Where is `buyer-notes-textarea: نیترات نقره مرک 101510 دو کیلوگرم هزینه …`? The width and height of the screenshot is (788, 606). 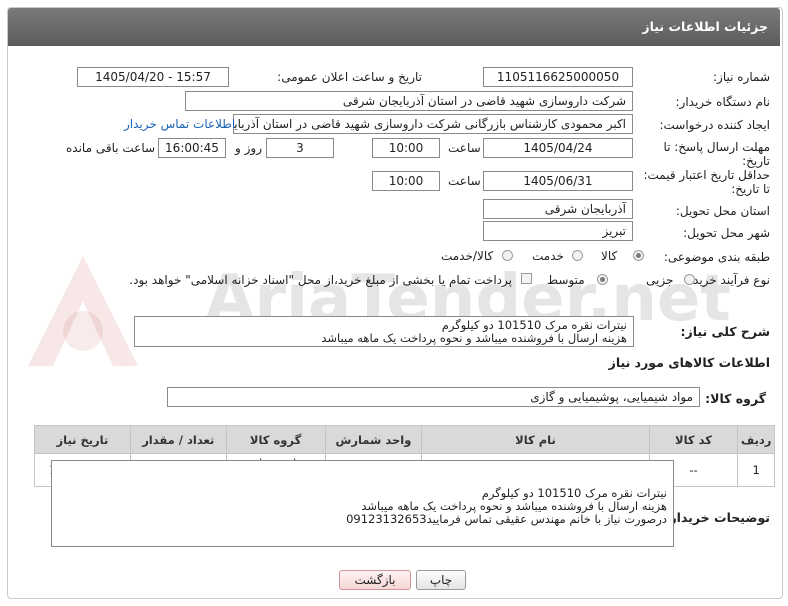
buyer-notes-textarea: نیترات نقره مرک 101510 دو کیلوگرم هزینه … is located at coordinates (362, 503).